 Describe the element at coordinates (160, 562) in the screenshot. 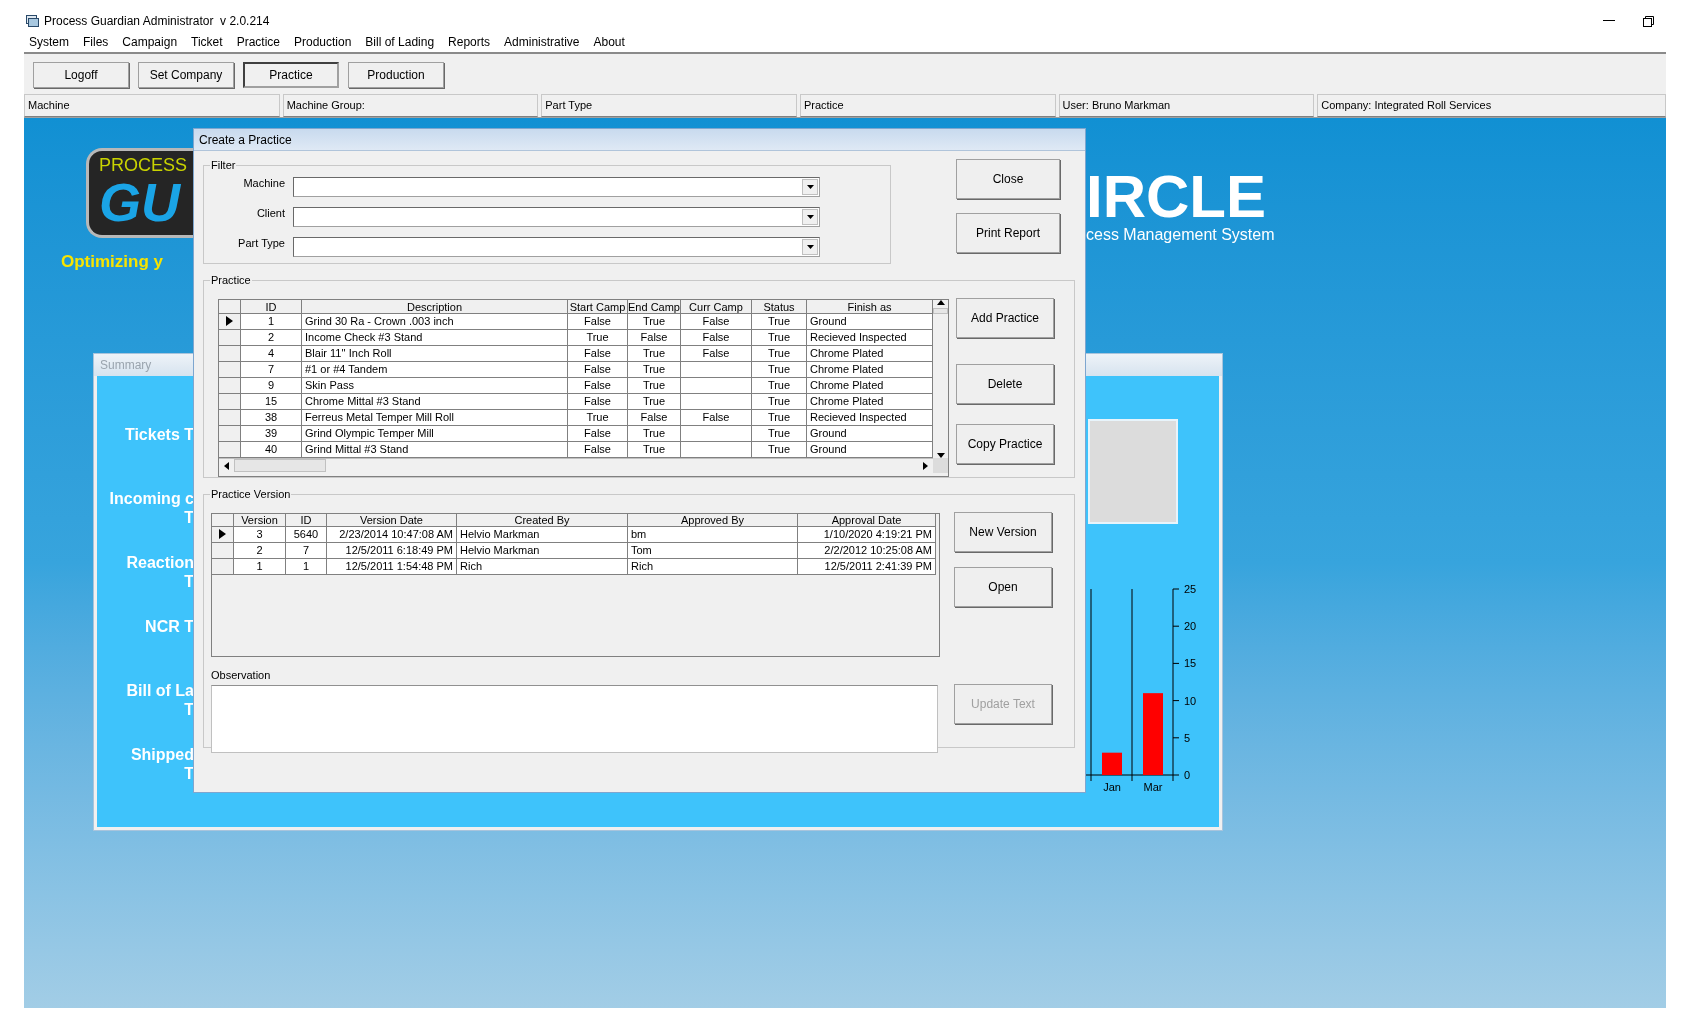

I see `summary-label: Reaction` at that location.